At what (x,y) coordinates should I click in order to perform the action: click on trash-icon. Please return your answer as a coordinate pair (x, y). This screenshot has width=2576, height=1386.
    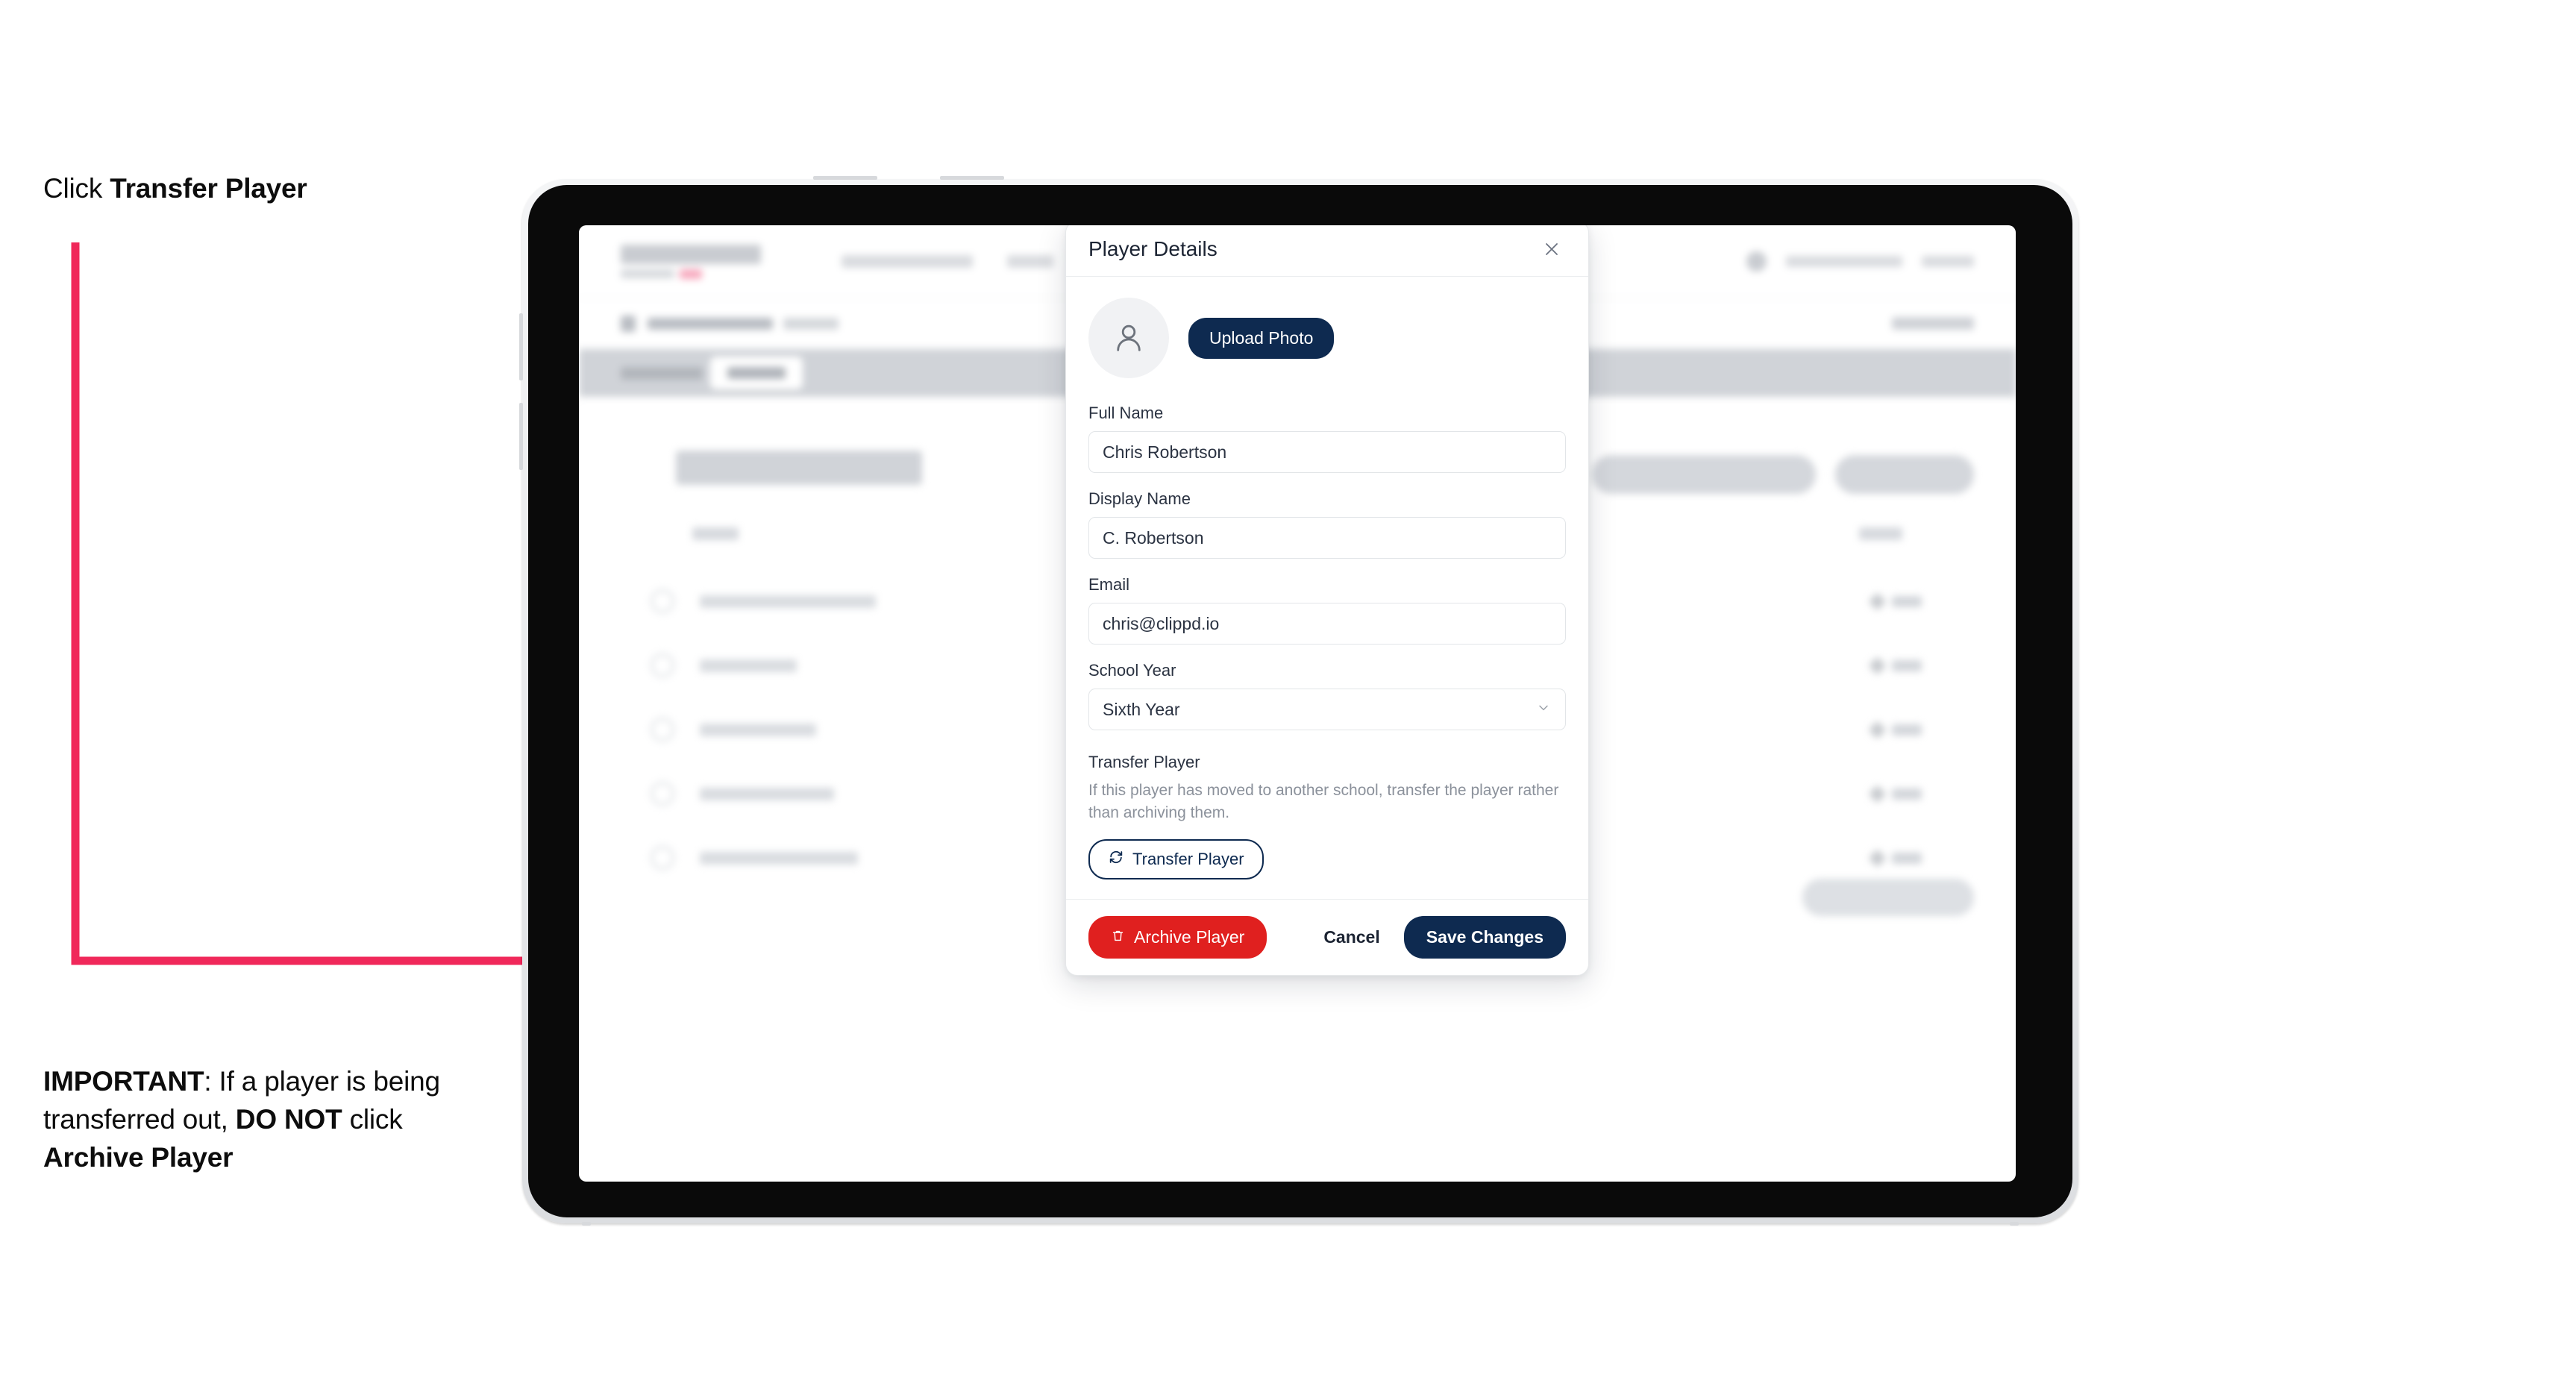
    Looking at the image, I should click on (1118, 937).